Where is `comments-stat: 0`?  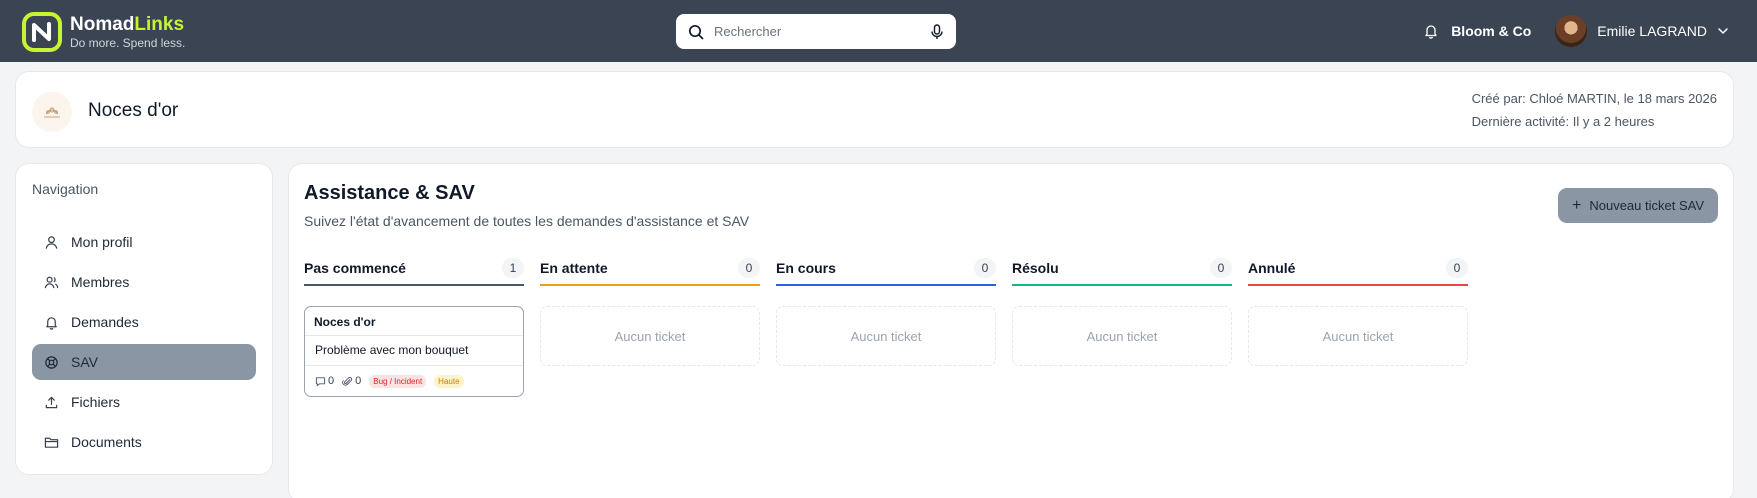
comments-stat: 0 is located at coordinates (324, 381).